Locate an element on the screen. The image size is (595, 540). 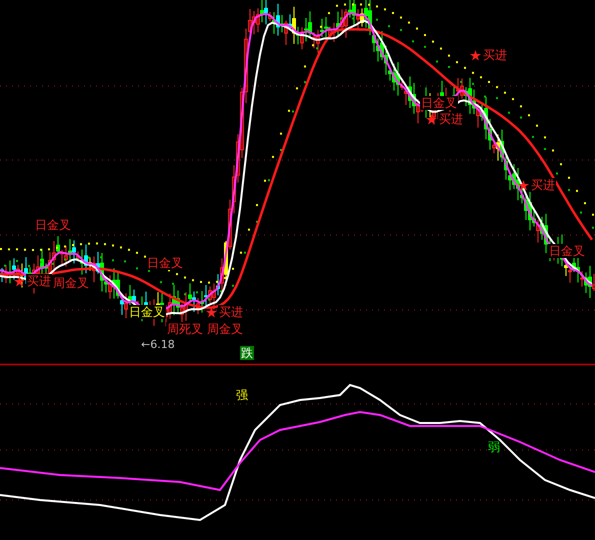
signal-label: 周死叉 is located at coordinates (185, 329).